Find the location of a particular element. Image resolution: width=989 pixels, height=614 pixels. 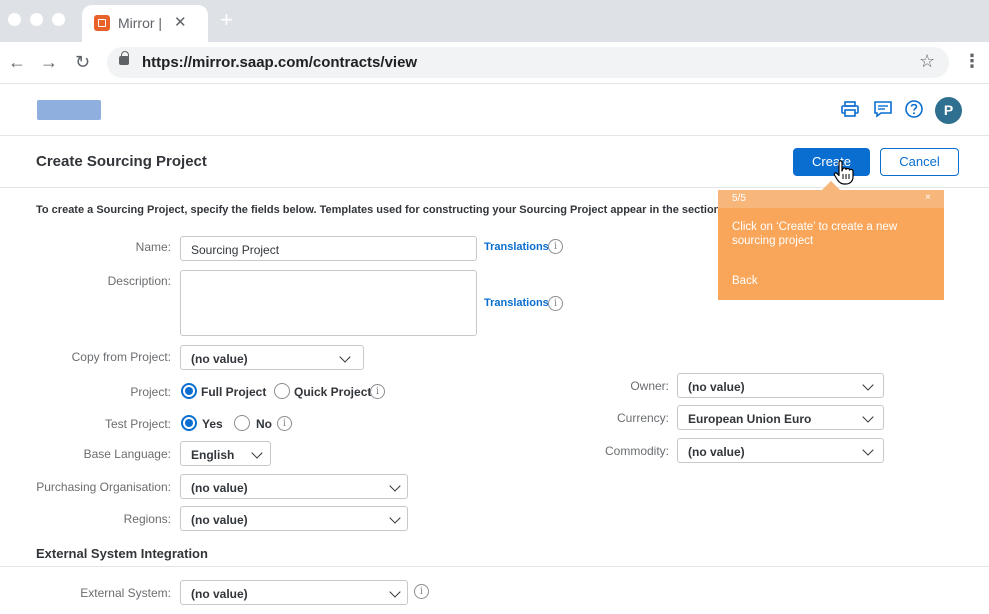

test-no-radio is located at coordinates (242, 423).